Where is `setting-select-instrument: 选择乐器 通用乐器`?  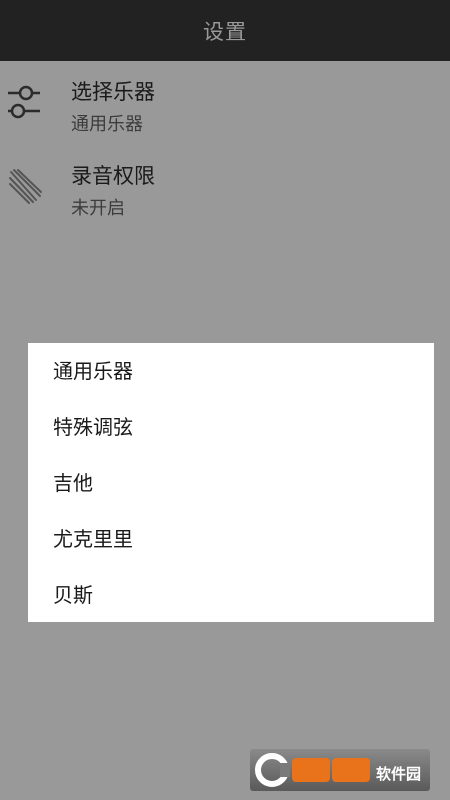 setting-select-instrument: 选择乐器 通用乐器 is located at coordinates (225, 108).